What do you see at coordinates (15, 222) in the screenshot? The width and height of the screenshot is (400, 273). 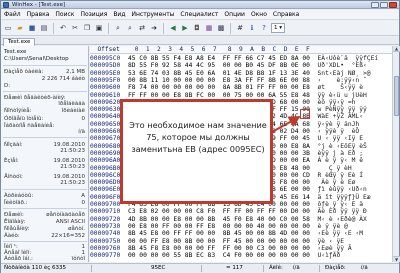 I see `charset-label: Êîäîâàÿ:` at bounding box center [15, 222].